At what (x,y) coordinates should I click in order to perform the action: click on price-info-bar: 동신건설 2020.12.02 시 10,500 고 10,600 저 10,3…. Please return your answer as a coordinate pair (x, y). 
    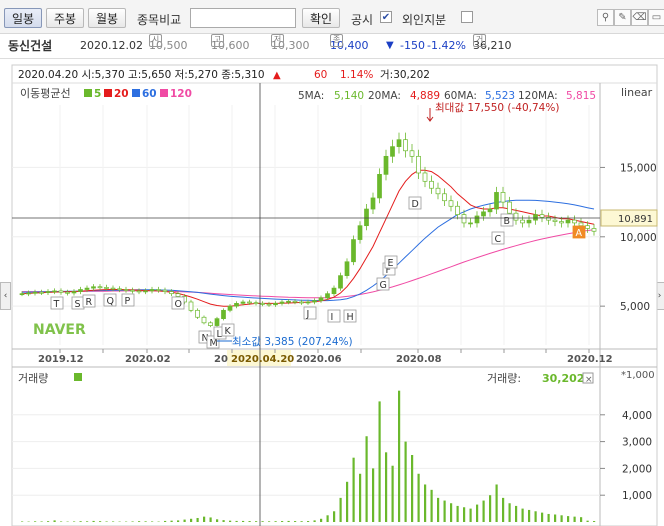
    Looking at the image, I should click on (332, 46).